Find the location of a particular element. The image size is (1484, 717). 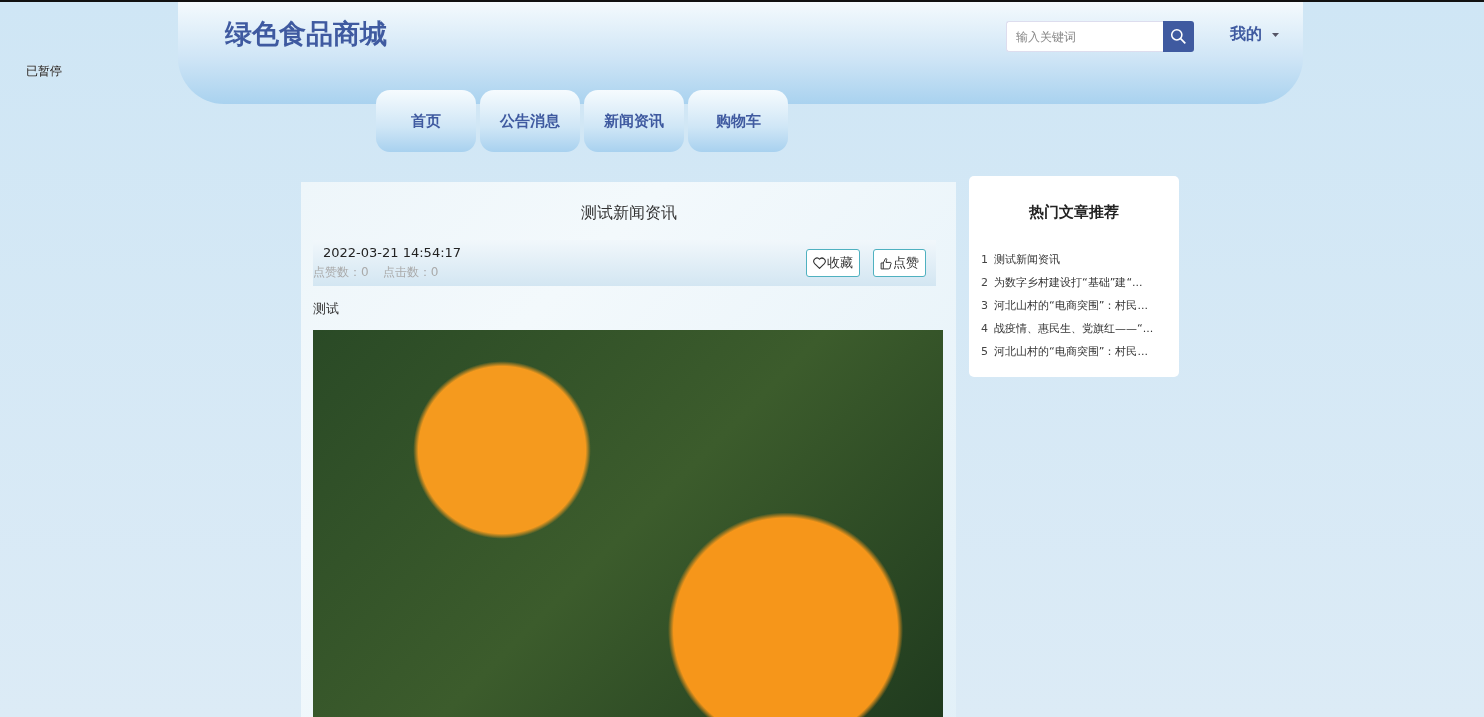

site-title: 绿色食品商城 is located at coordinates (306, 34).